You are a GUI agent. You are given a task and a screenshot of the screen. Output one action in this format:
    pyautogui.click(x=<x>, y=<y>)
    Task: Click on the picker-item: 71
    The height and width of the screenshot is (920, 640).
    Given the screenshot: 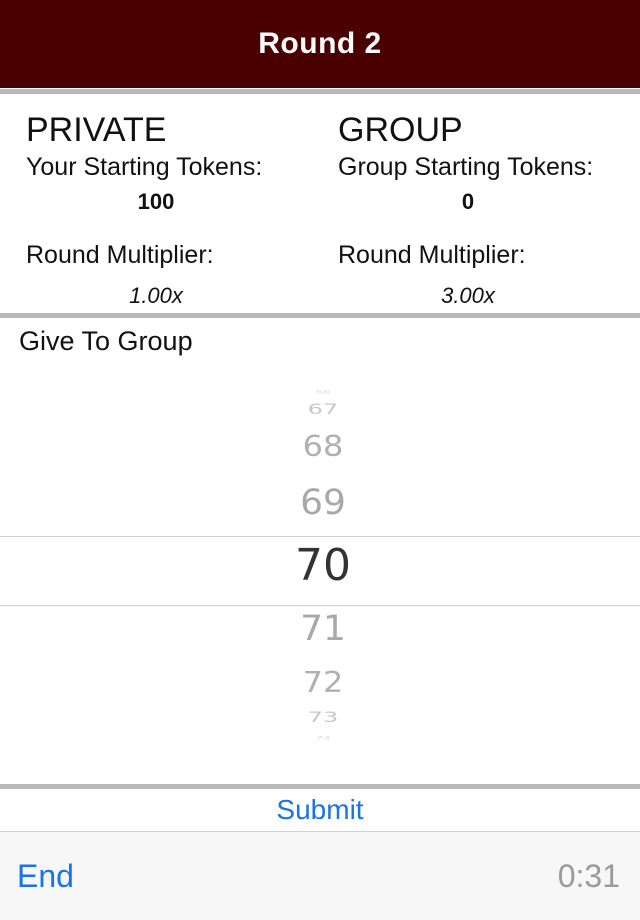 What is the action you would take?
    pyautogui.click(x=320, y=629)
    